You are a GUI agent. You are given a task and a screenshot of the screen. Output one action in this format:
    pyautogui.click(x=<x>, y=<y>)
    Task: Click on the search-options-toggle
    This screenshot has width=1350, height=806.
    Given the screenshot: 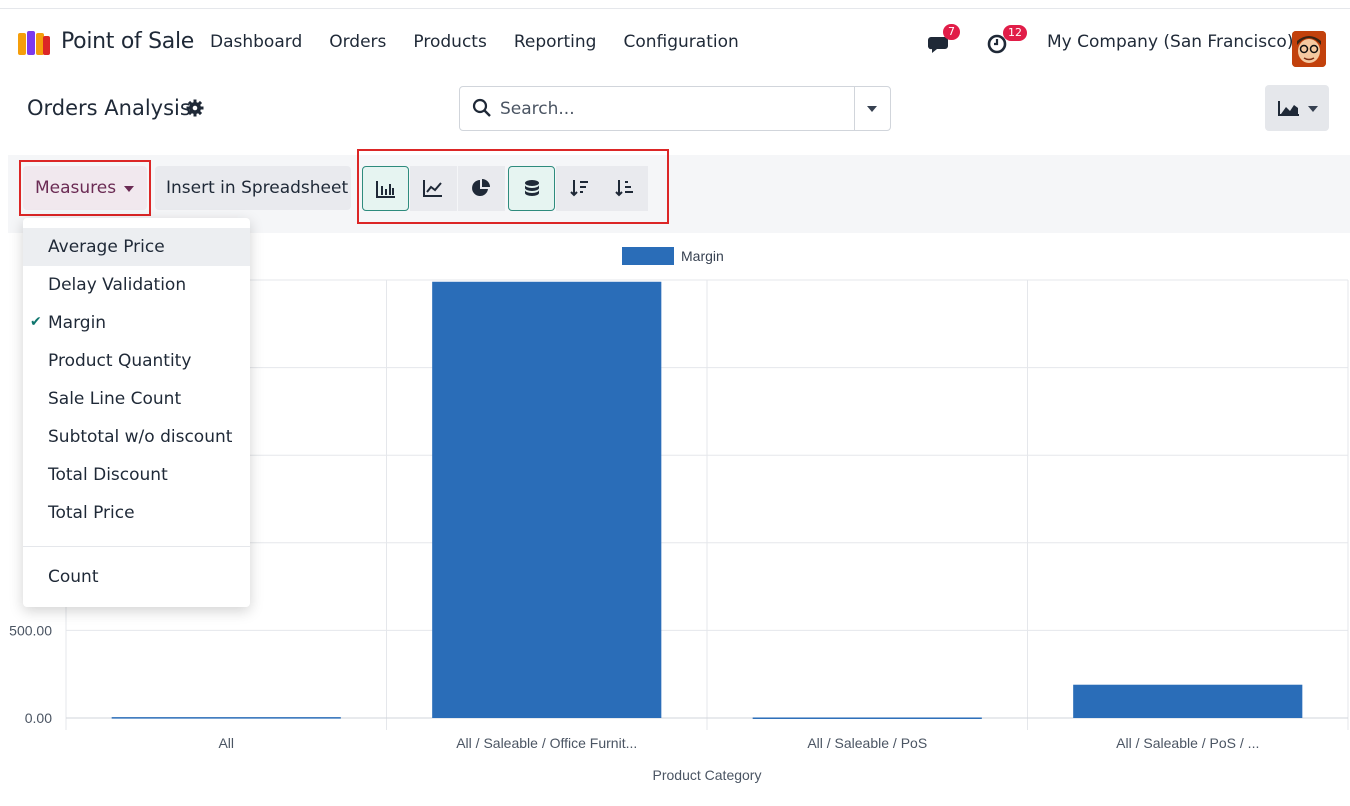 What is the action you would take?
    pyautogui.click(x=872, y=108)
    